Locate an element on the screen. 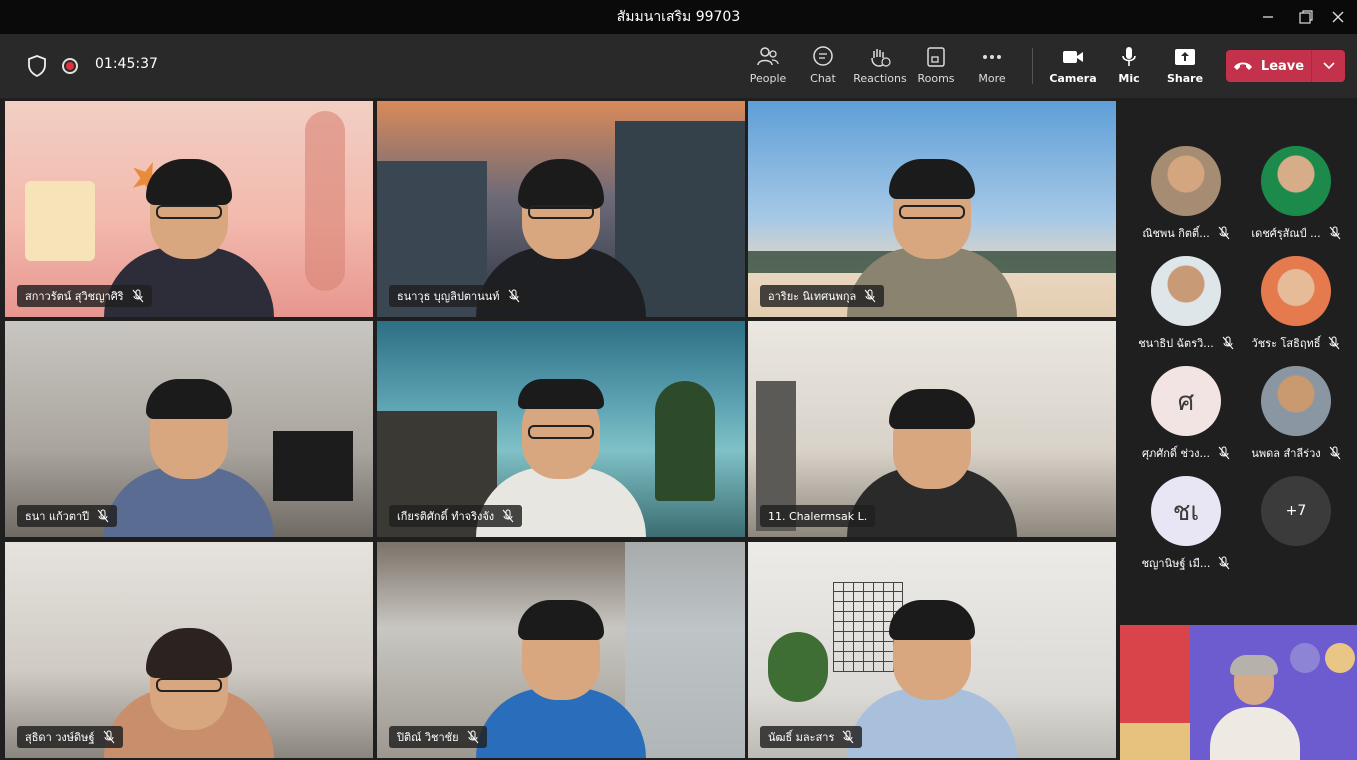  mic-button: Mic is located at coordinates (1129, 67).